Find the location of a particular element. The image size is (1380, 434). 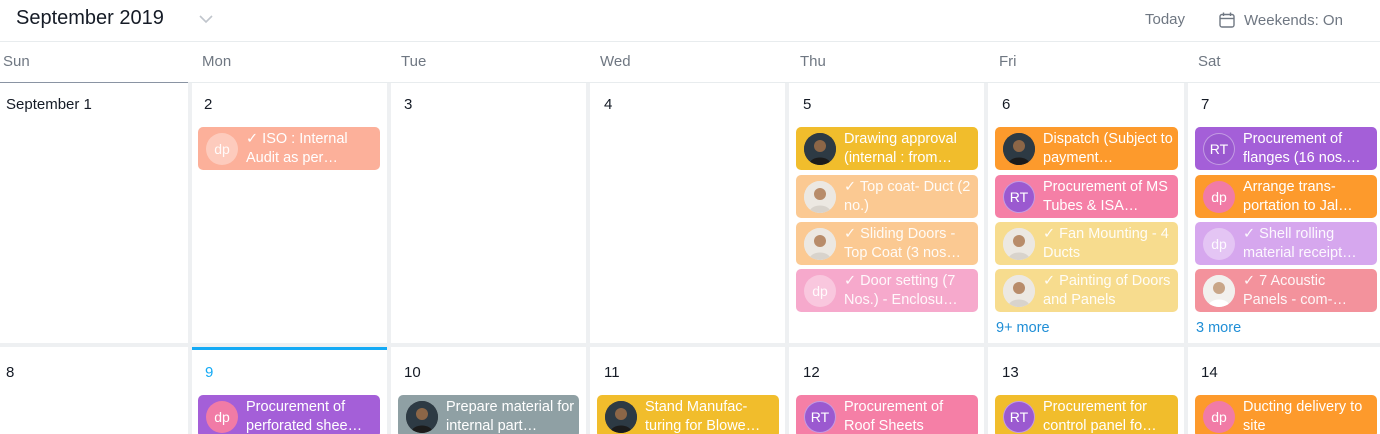

day-number: 3 is located at coordinates (408, 104).